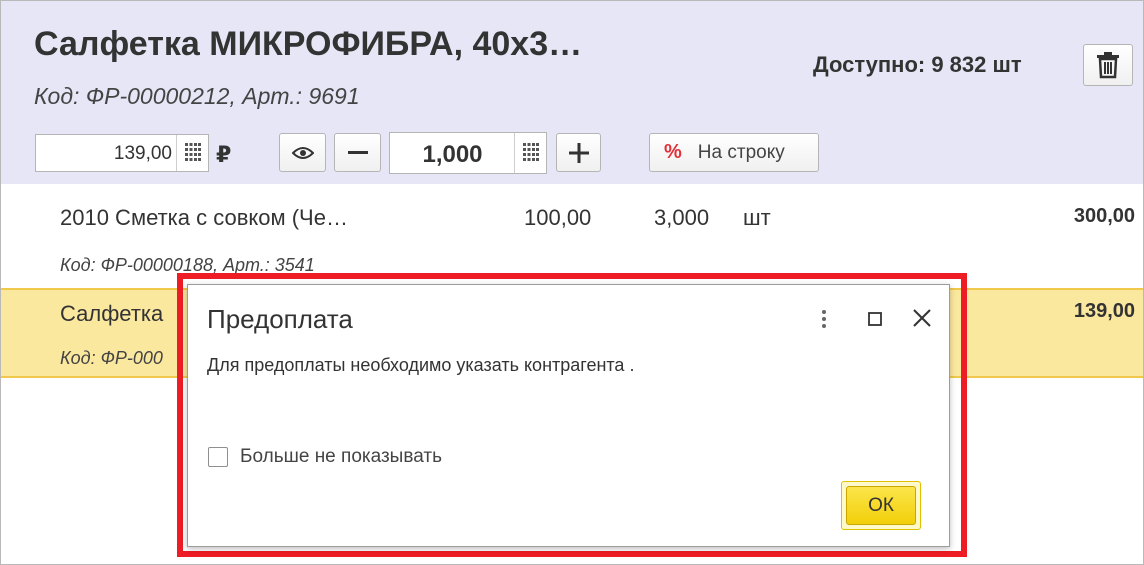 The width and height of the screenshot is (1144, 565). I want to click on minus-icon, so click(357, 152).